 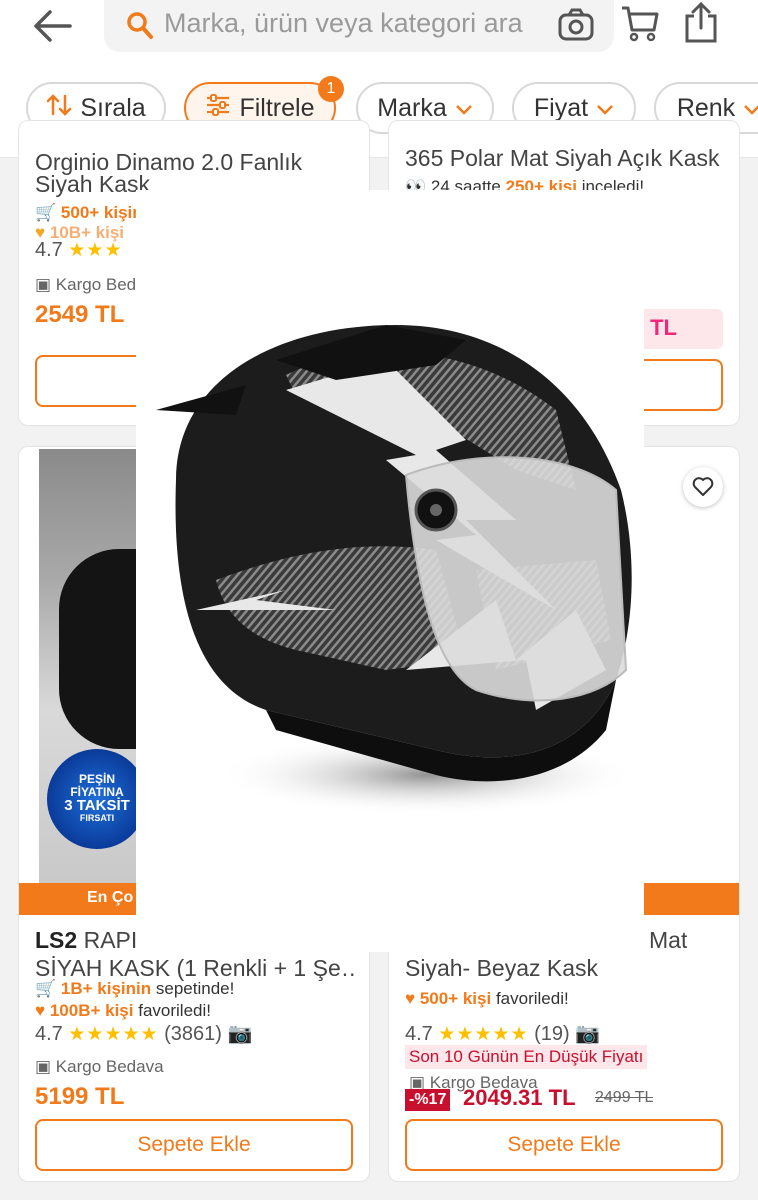 I want to click on search-icon, so click(x=140, y=27).